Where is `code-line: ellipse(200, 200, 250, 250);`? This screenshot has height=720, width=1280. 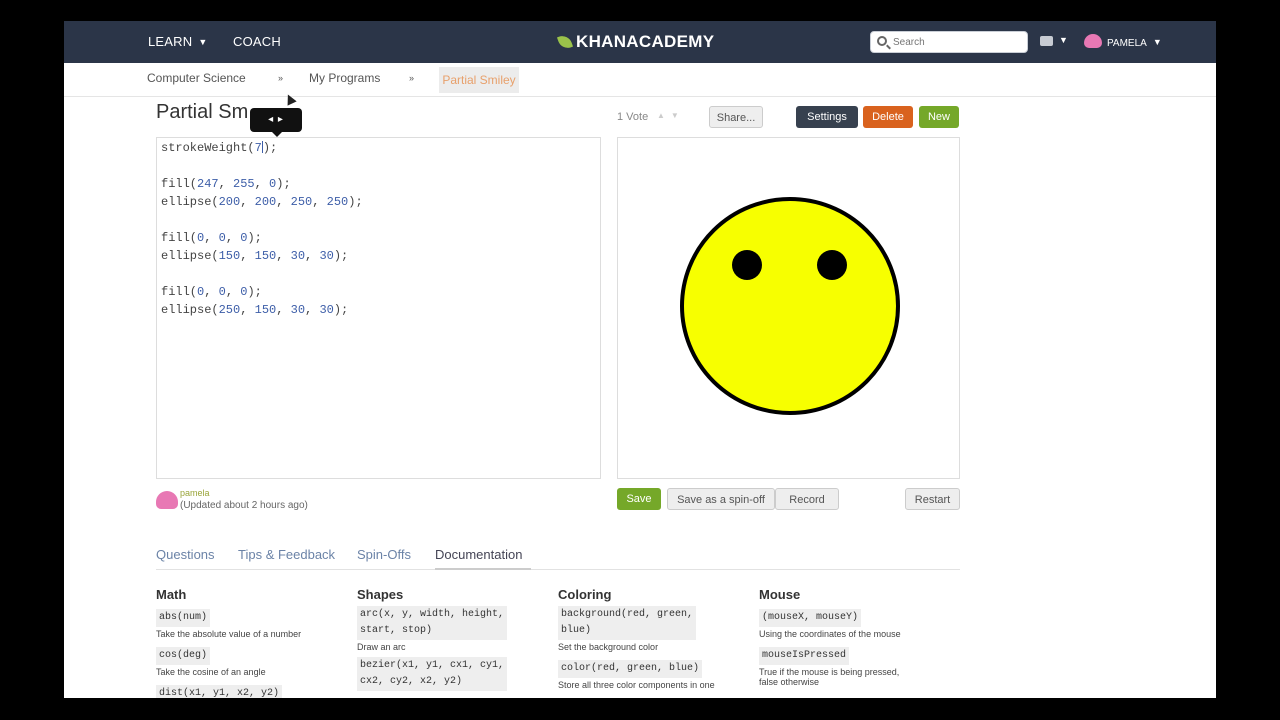
code-line: ellipse(200, 200, 250, 250); is located at coordinates (262, 202).